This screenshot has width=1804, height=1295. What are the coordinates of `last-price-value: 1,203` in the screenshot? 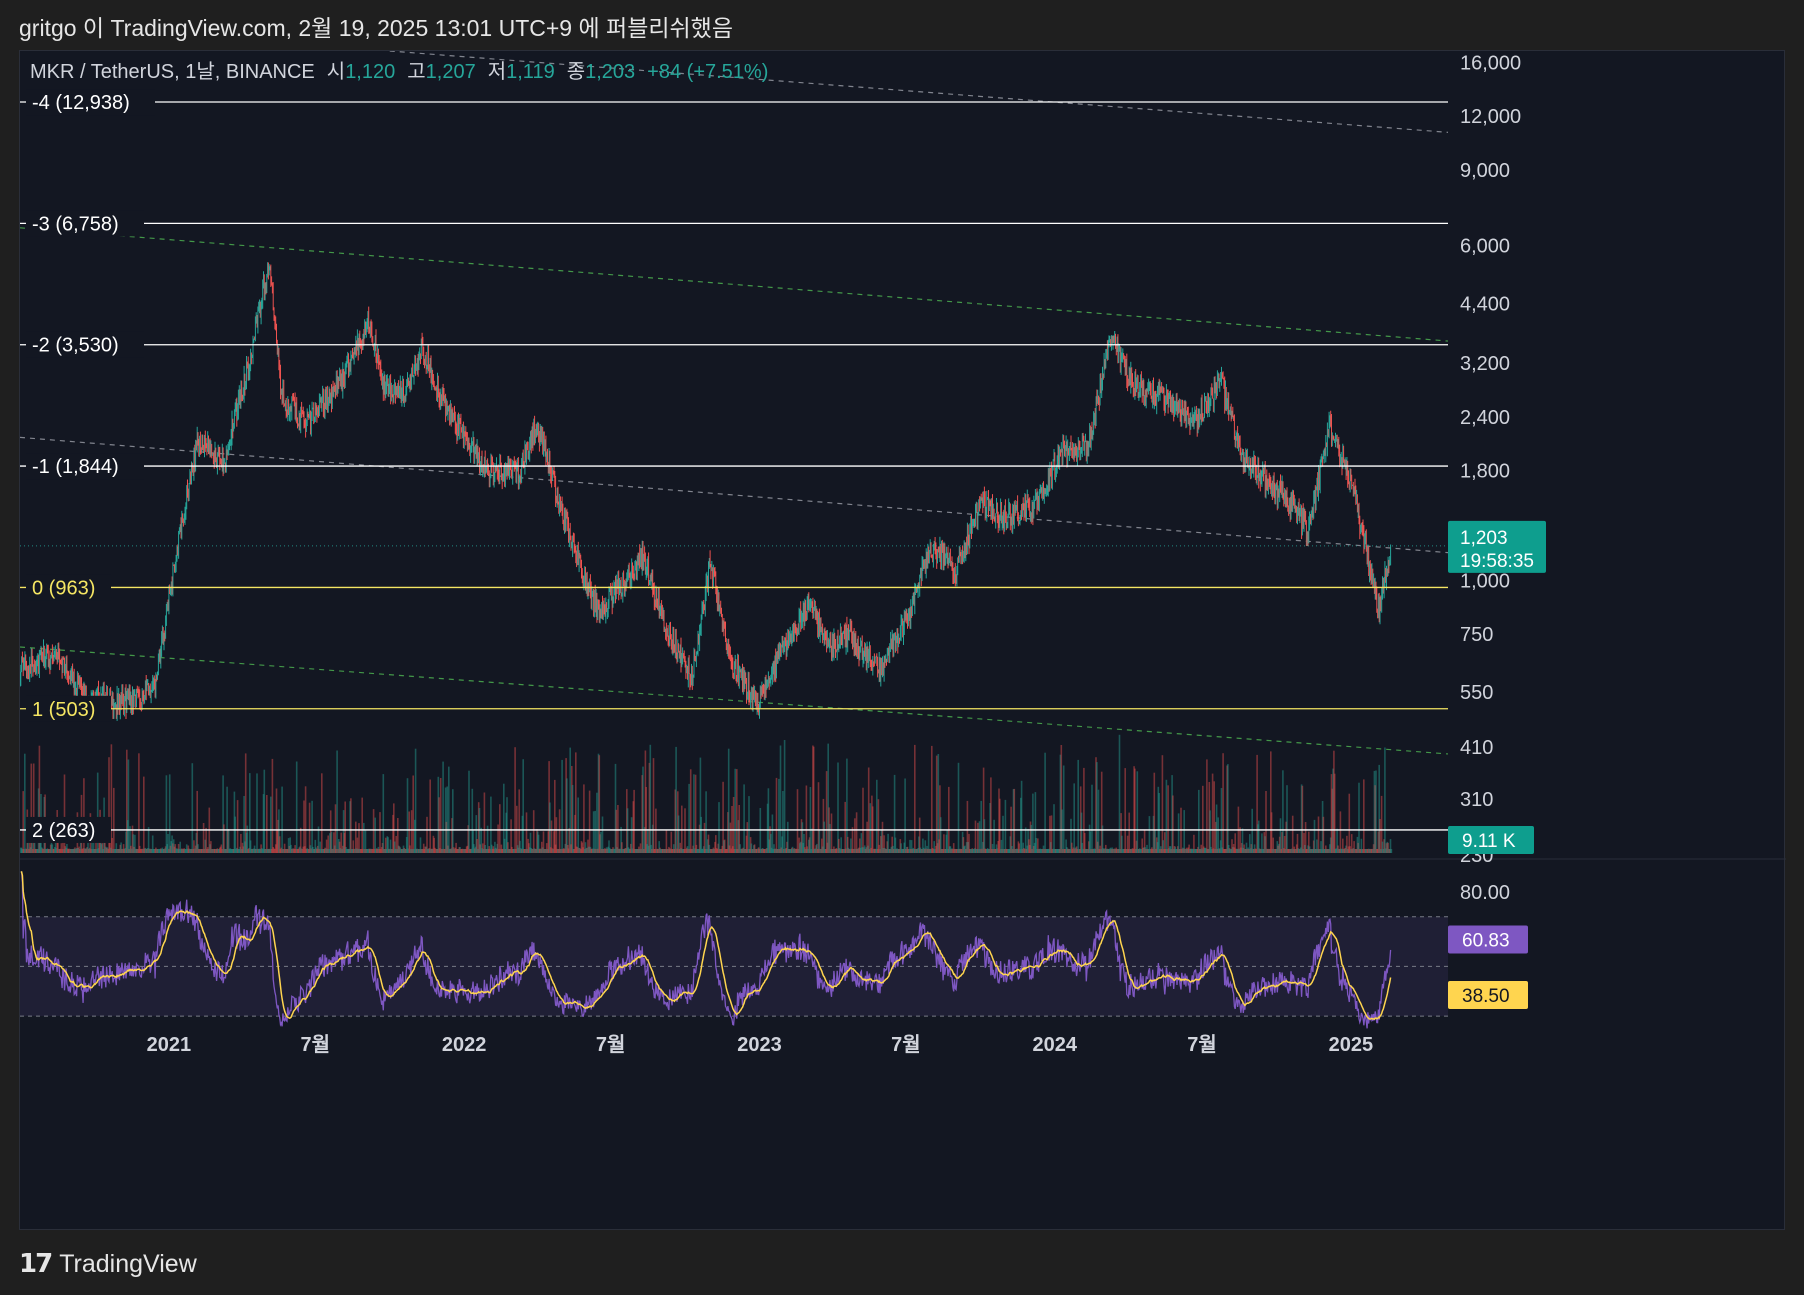 It's located at (1484, 538).